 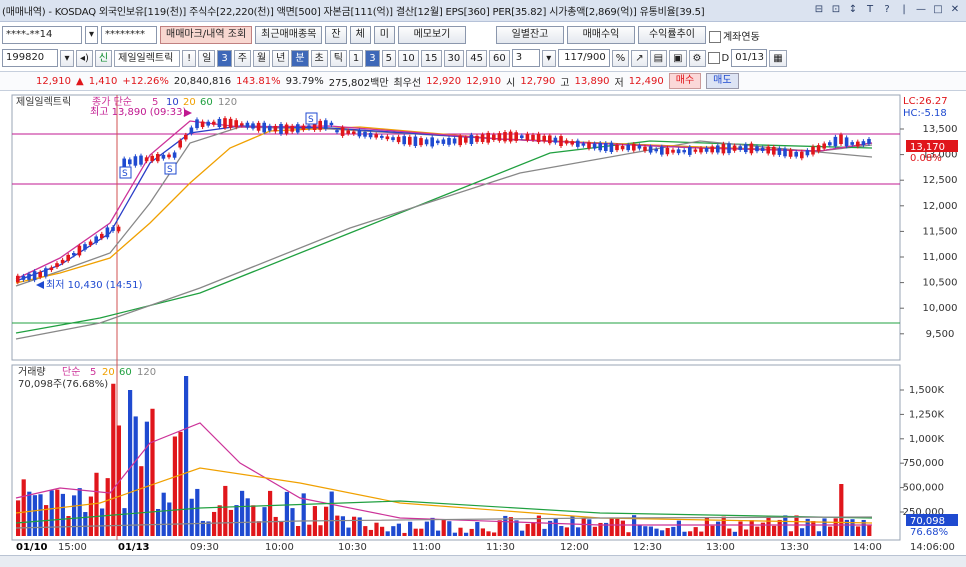 What do you see at coordinates (525, 58) in the screenshot?
I see `interval-count-input: 3` at bounding box center [525, 58].